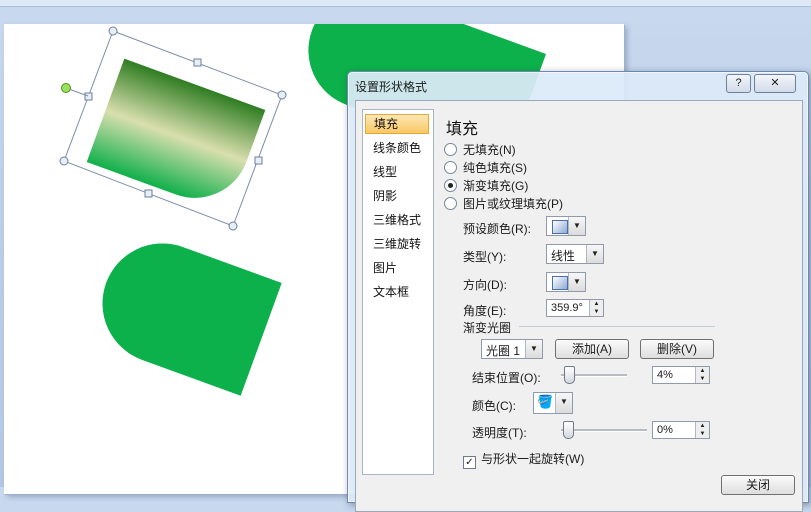 The width and height of the screenshot is (811, 512). I want to click on gradient-shape, so click(176, 136).